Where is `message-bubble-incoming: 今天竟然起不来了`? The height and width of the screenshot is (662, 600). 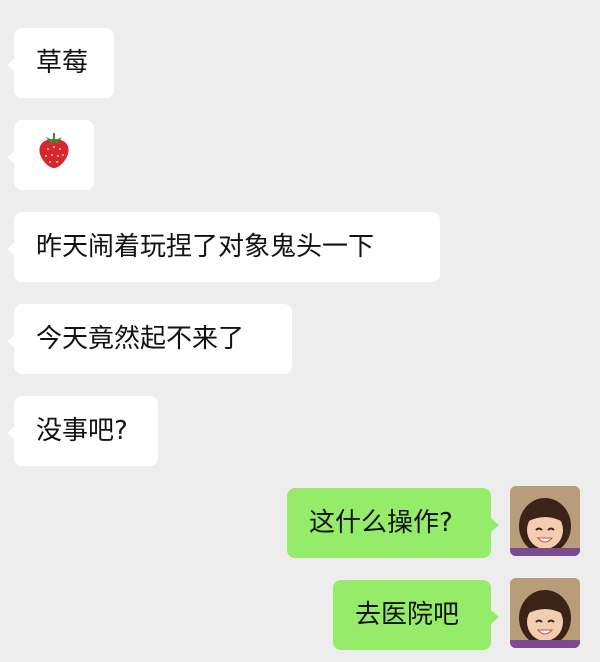 message-bubble-incoming: 今天竟然起不来了 is located at coordinates (149, 339).